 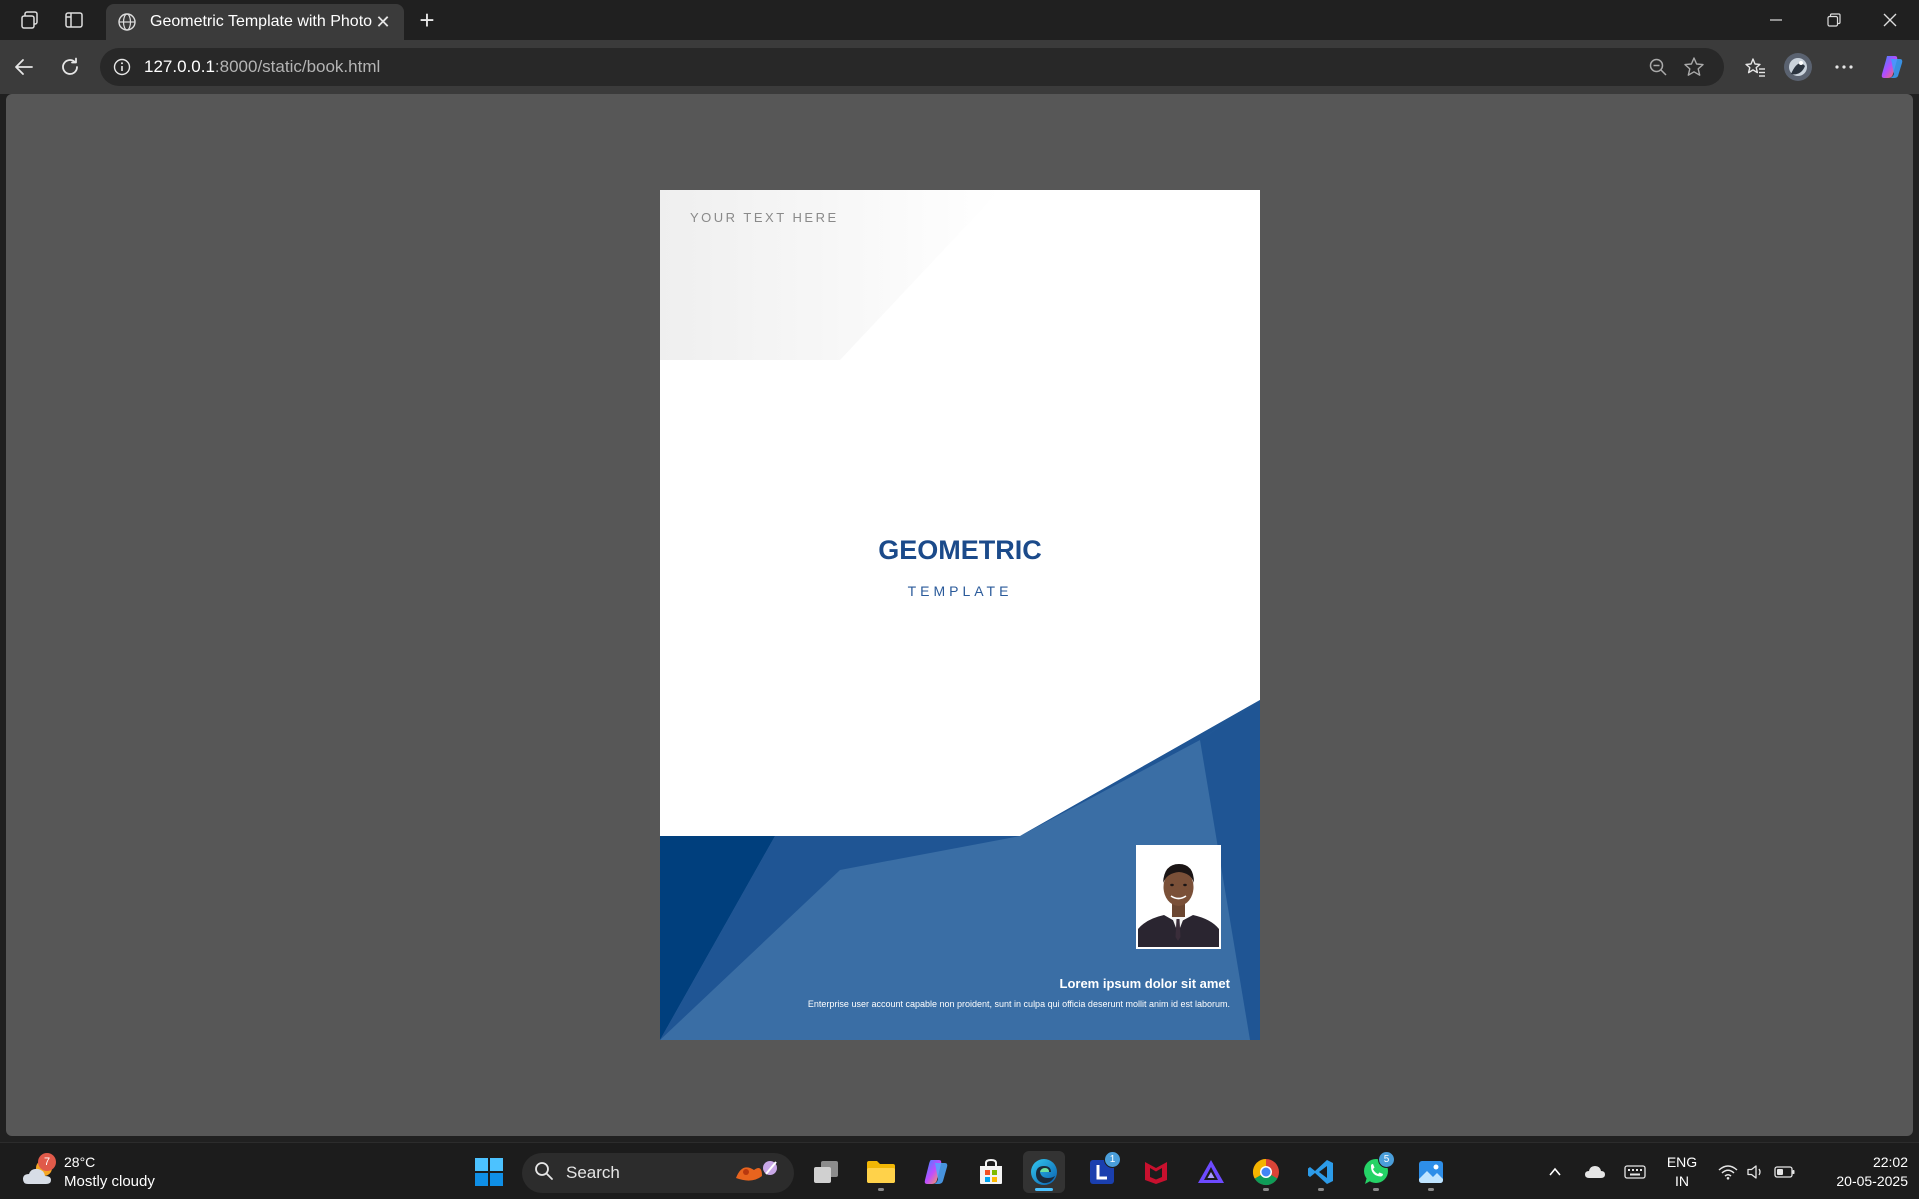 I want to click on caption-title: Lorem ipsum dolor sit amet, so click(x=1144, y=983).